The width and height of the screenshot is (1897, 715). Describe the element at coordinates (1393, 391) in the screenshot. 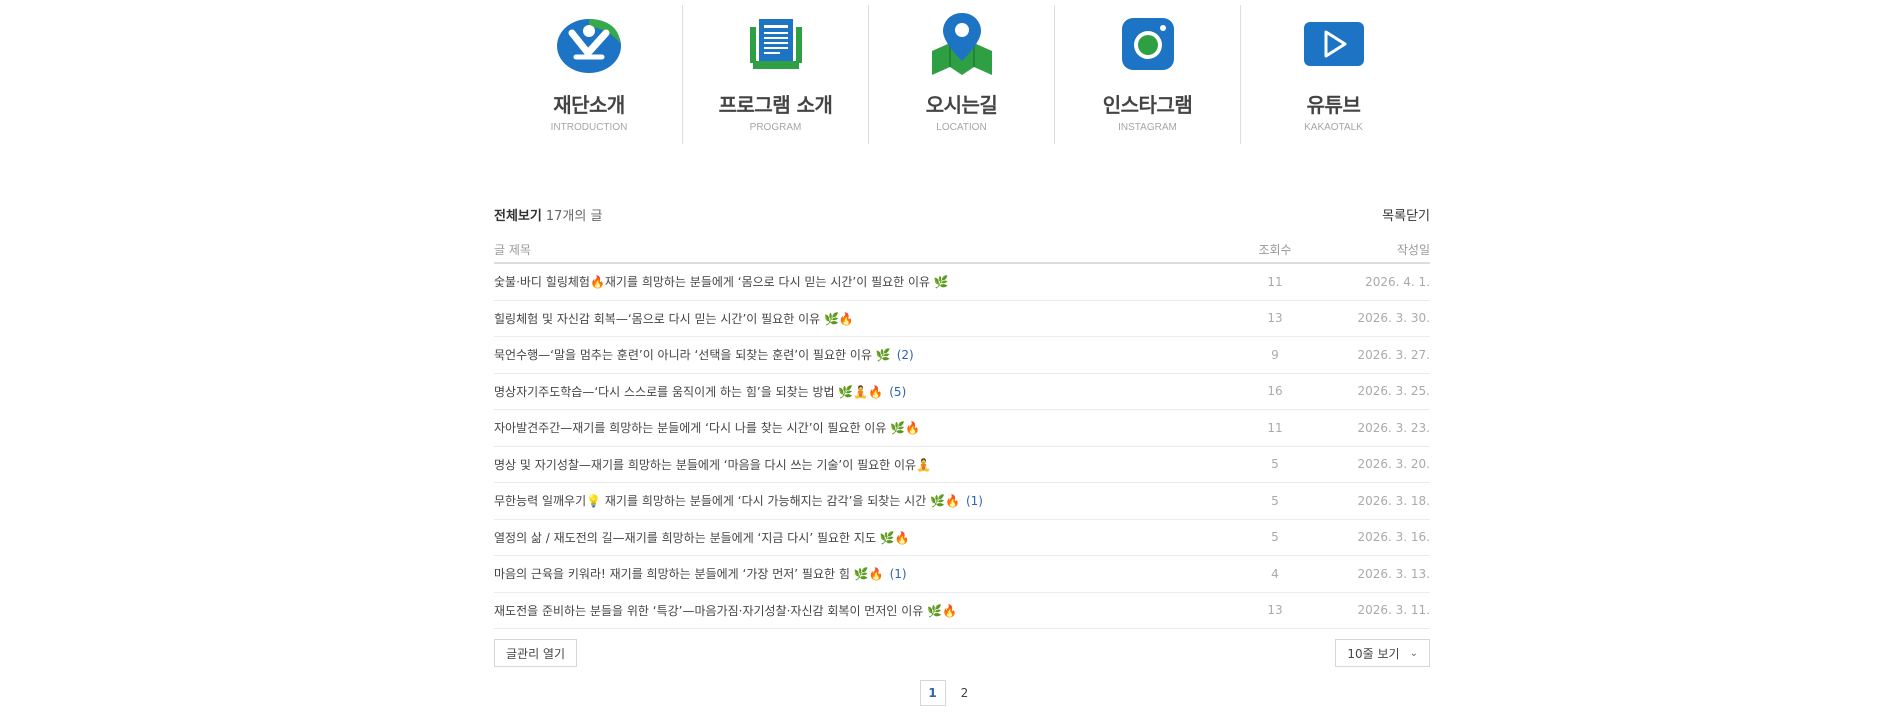

I see `post-date: 2026. 3. 25.` at that location.